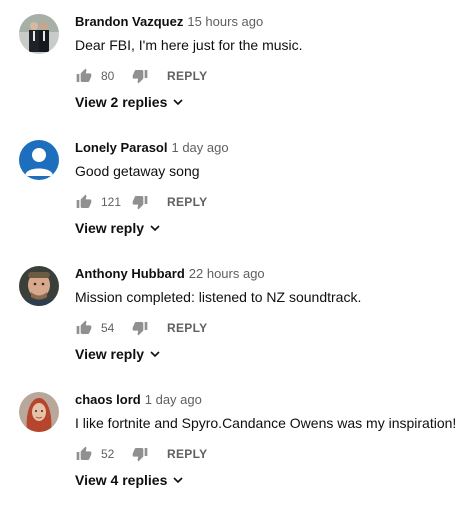 Image resolution: width=461 pixels, height=518 pixels. What do you see at coordinates (227, 273) in the screenshot?
I see `comment-timestamp: 22 hours ago` at bounding box center [227, 273].